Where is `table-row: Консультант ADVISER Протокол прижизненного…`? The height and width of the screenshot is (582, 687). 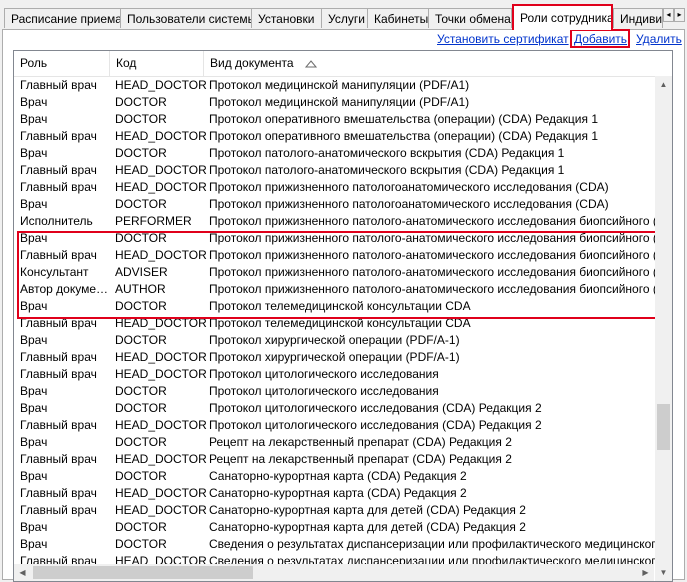 table-row: Консультант ADVISER Протокол прижизненного… is located at coordinates (341, 272).